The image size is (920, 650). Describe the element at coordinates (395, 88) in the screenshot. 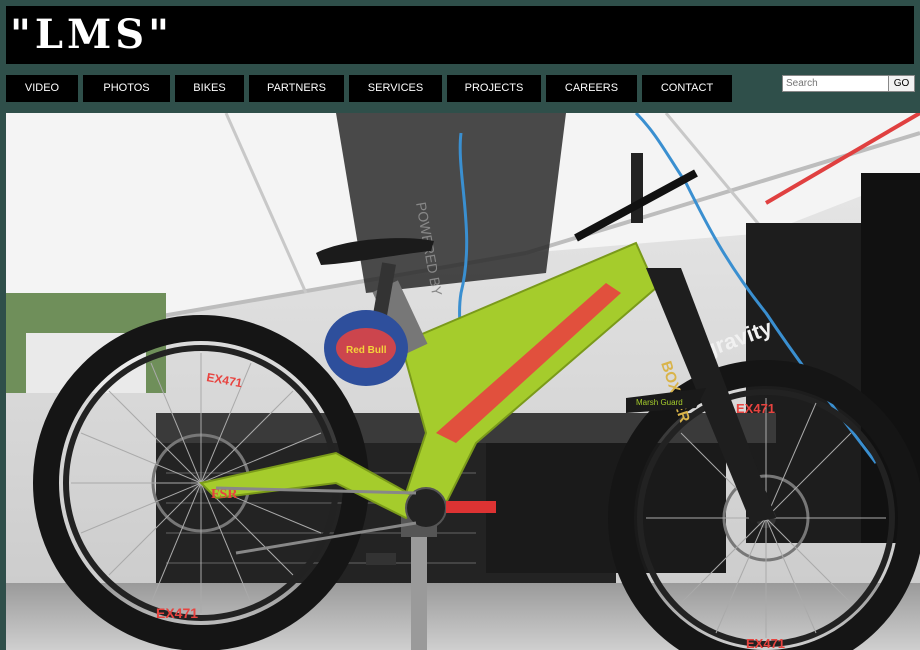

I see `nav-item-services: SERVICES` at that location.